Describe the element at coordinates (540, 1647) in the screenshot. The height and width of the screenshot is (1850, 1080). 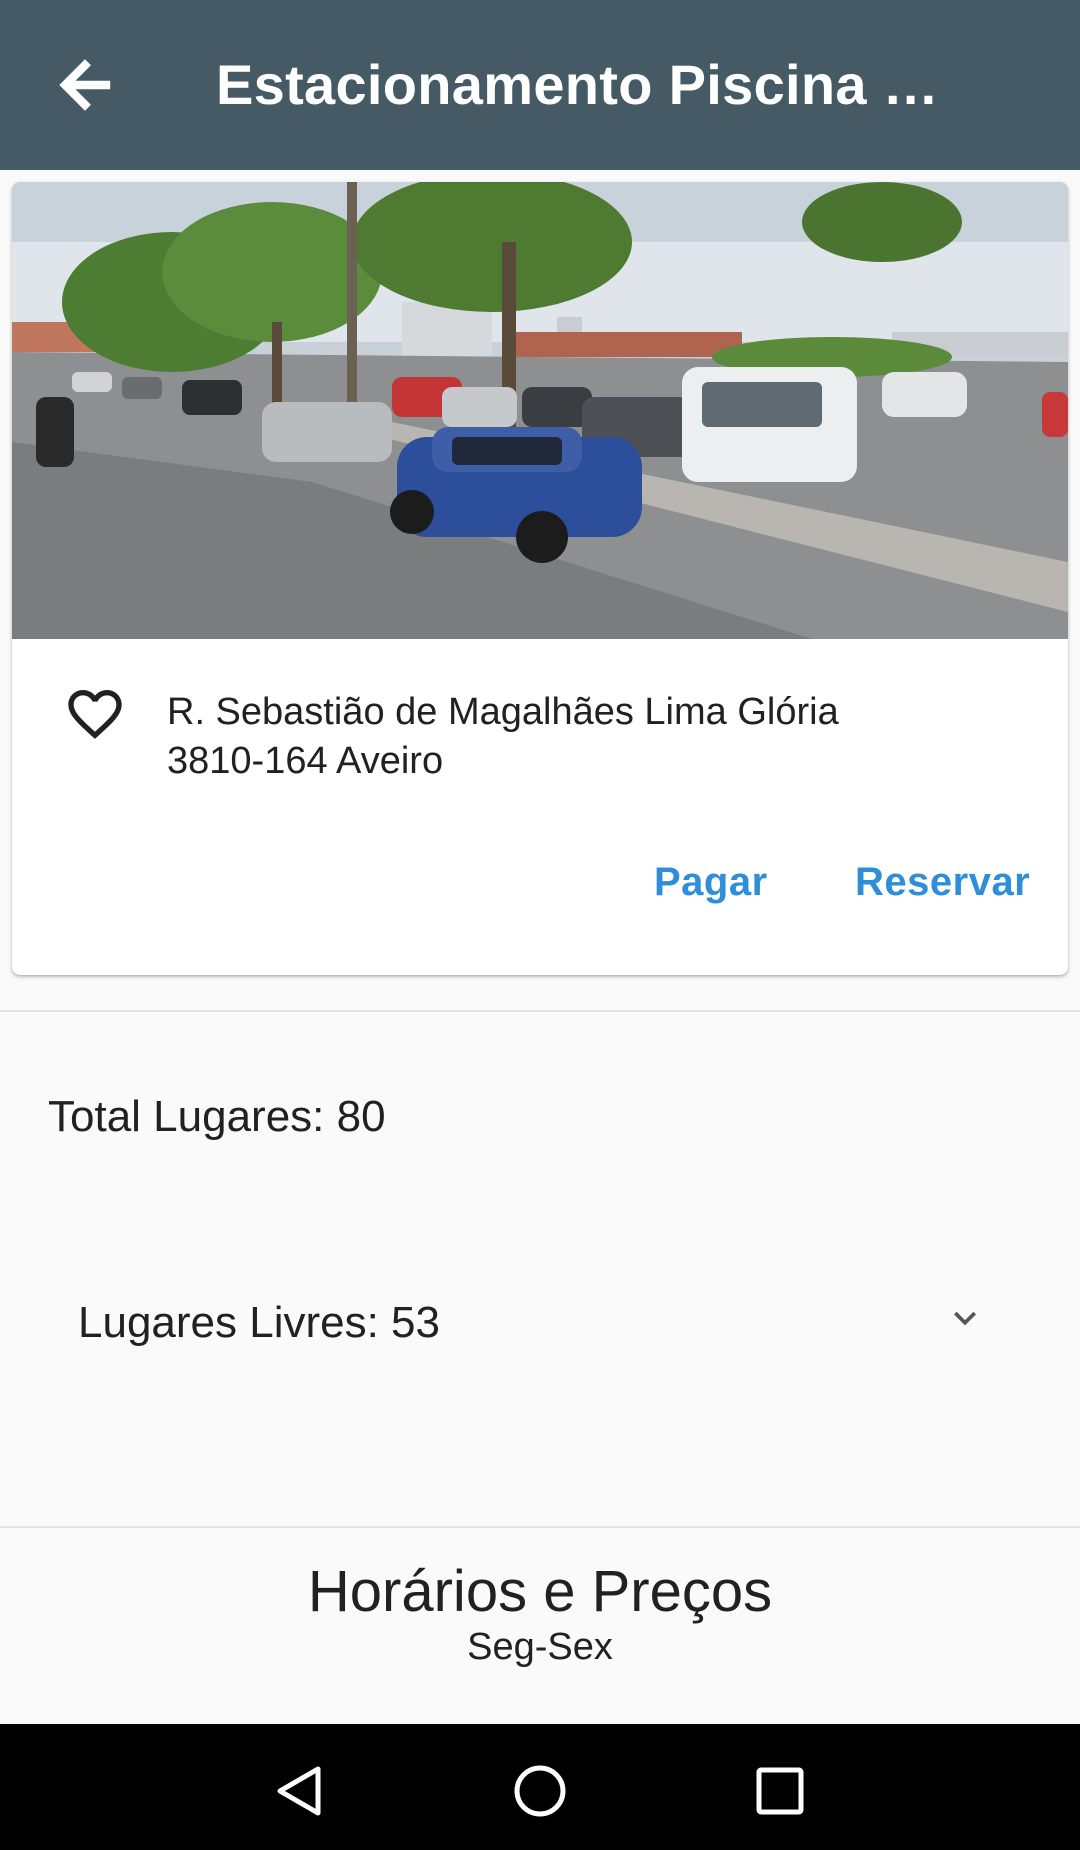
I see `schedule-subtitle: Seg-Sex` at that location.